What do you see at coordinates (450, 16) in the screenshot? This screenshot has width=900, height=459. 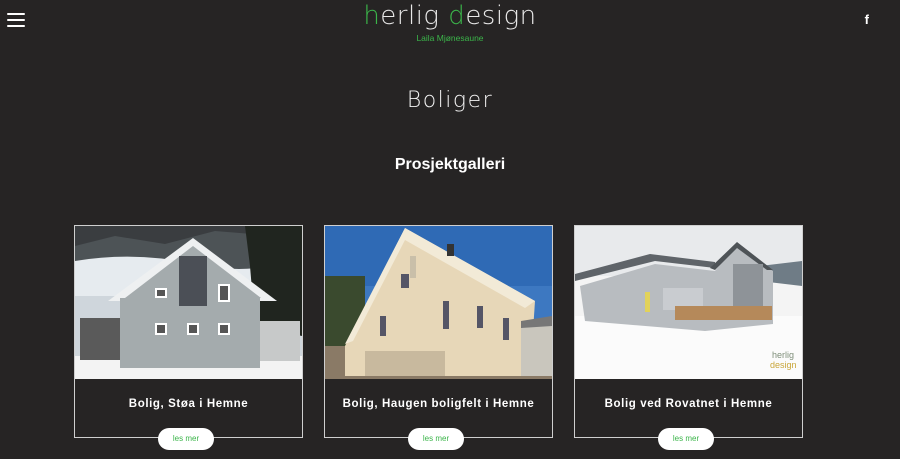 I see `logo-text: herlig design` at bounding box center [450, 16].